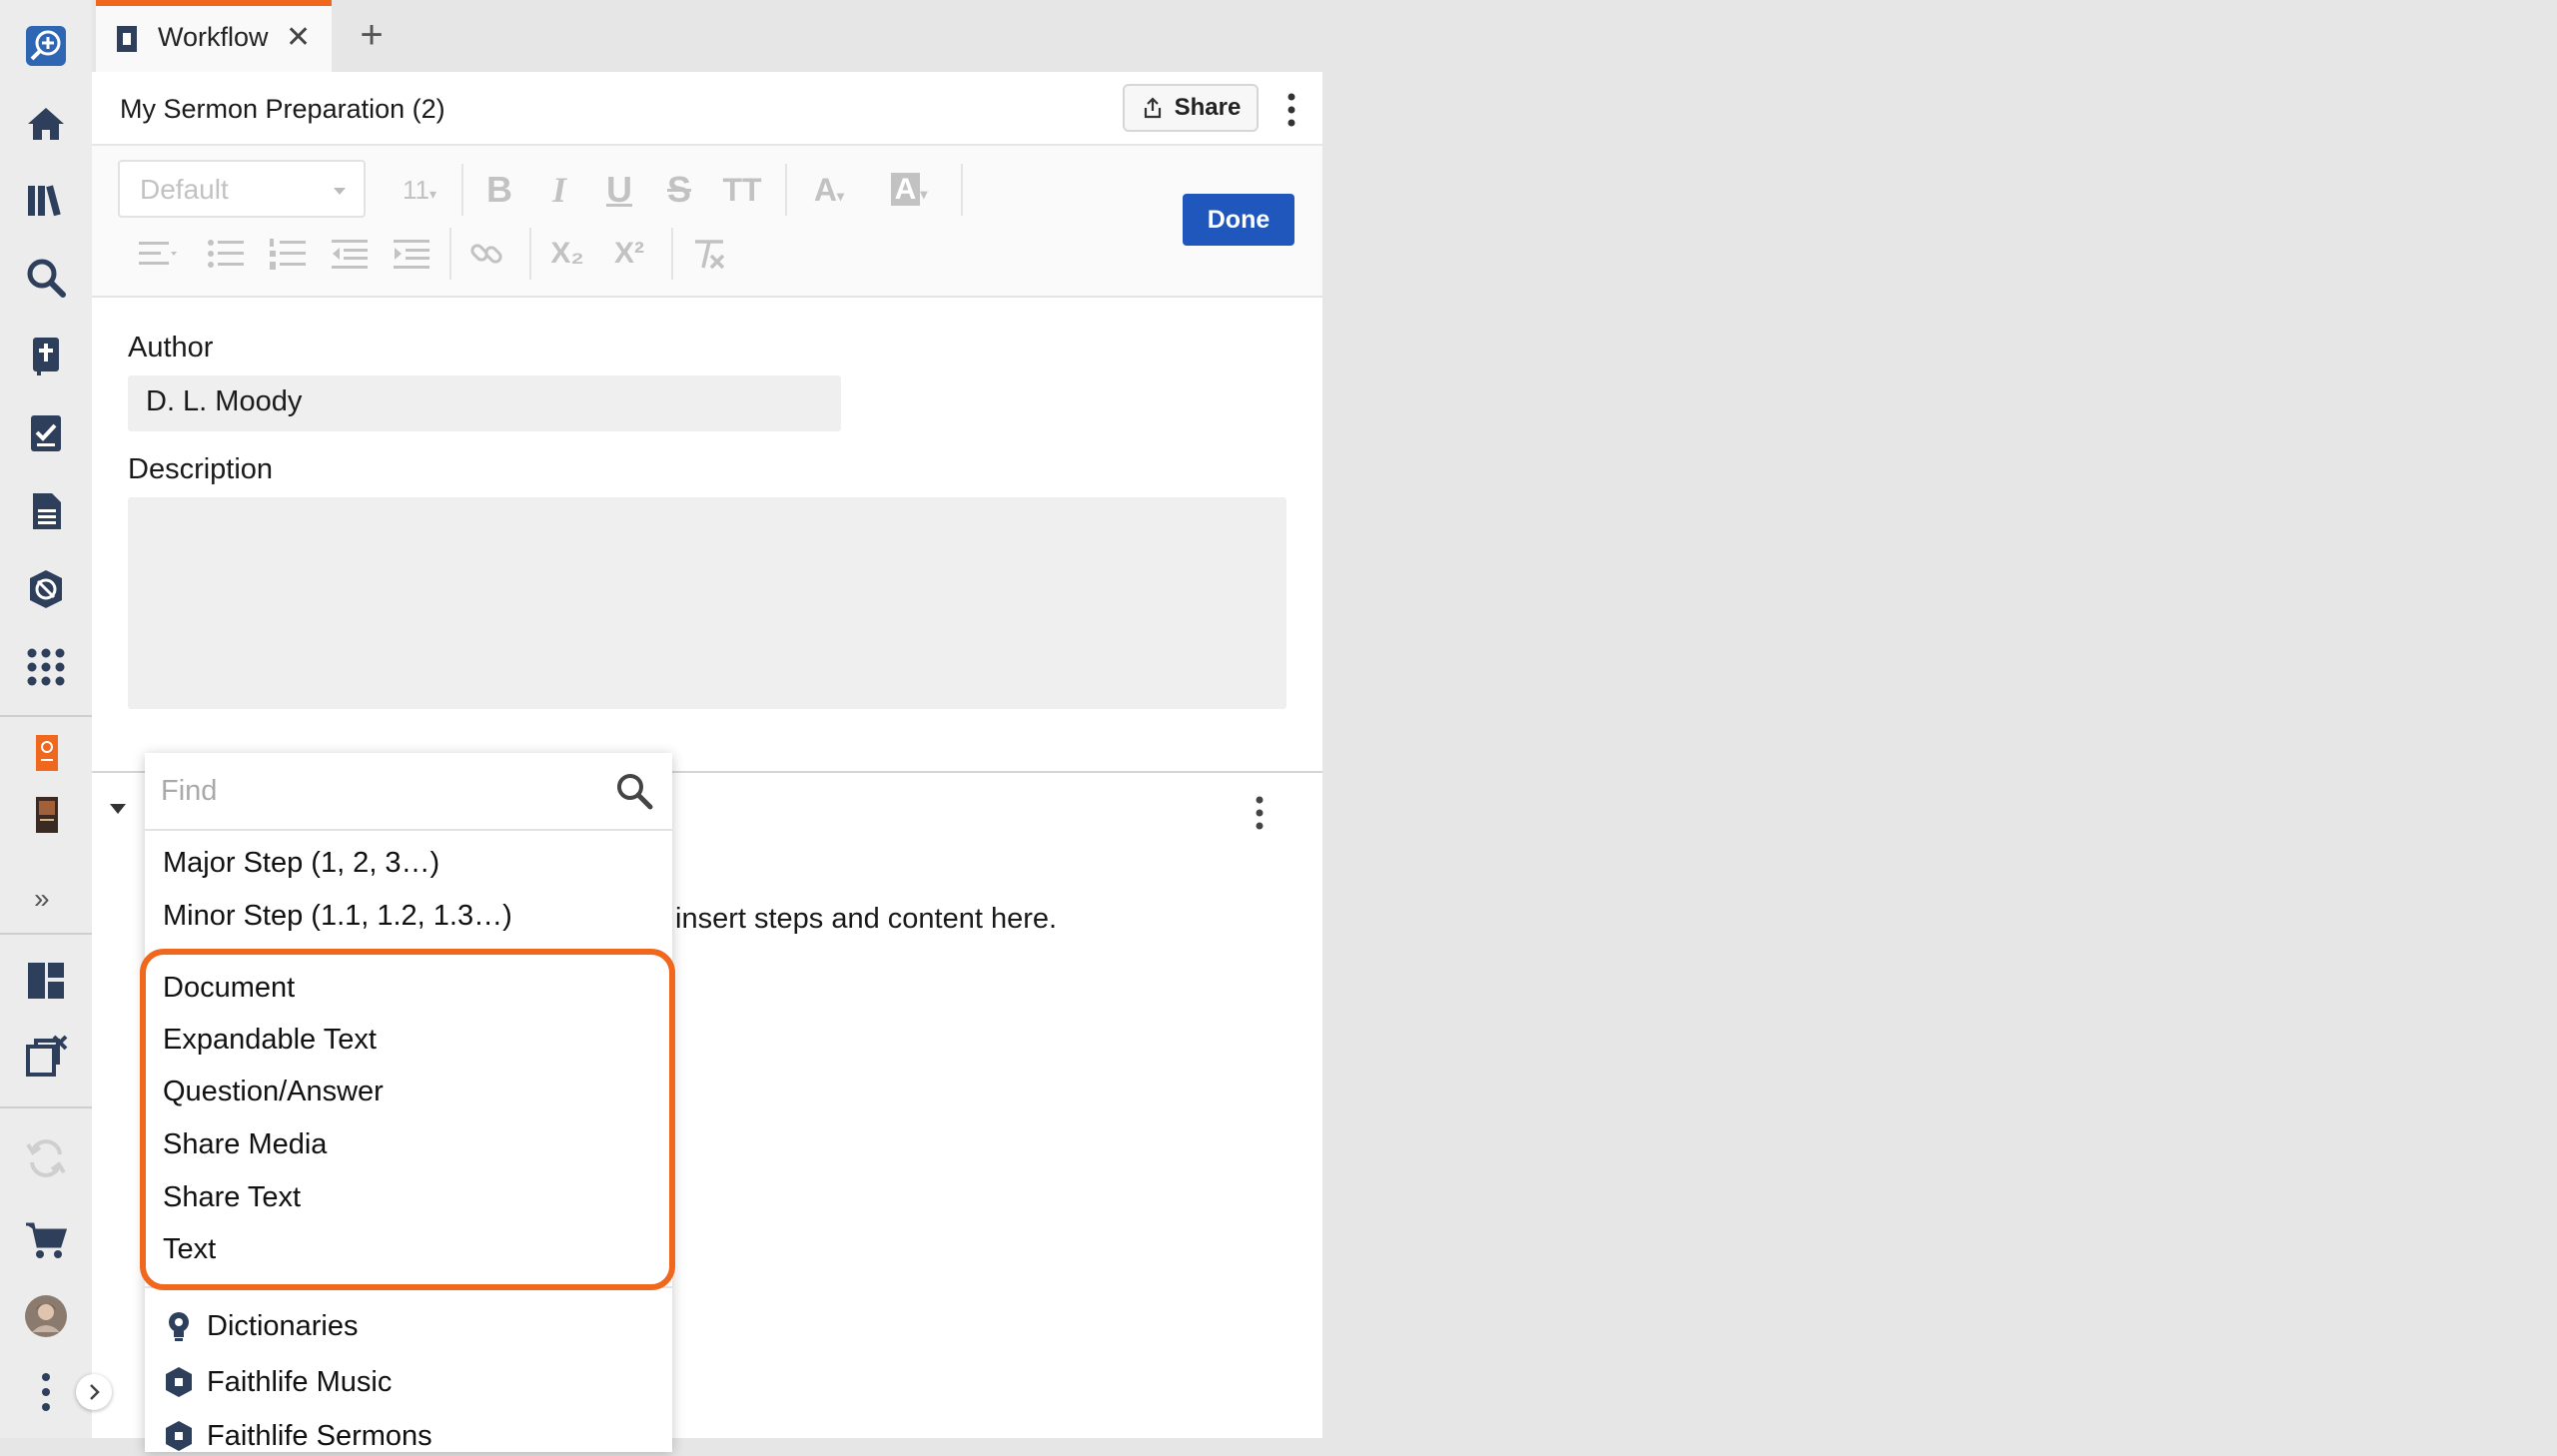 The width and height of the screenshot is (2557, 1456). Describe the element at coordinates (179, 1327) in the screenshot. I see `lightbulb-icon` at that location.